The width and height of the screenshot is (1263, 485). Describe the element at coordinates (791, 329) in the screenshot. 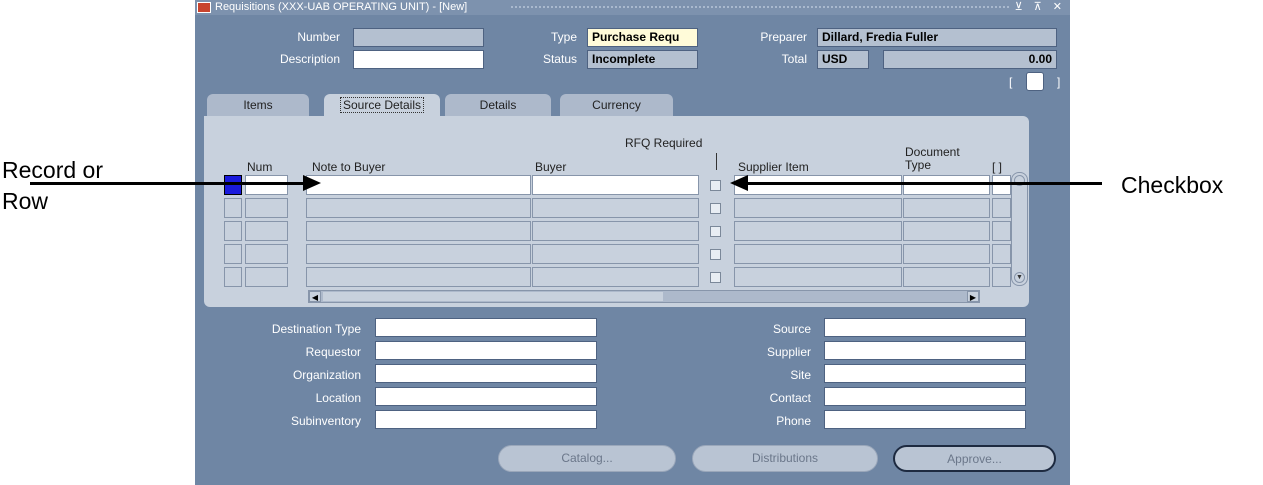

I see `source-label: Source` at that location.